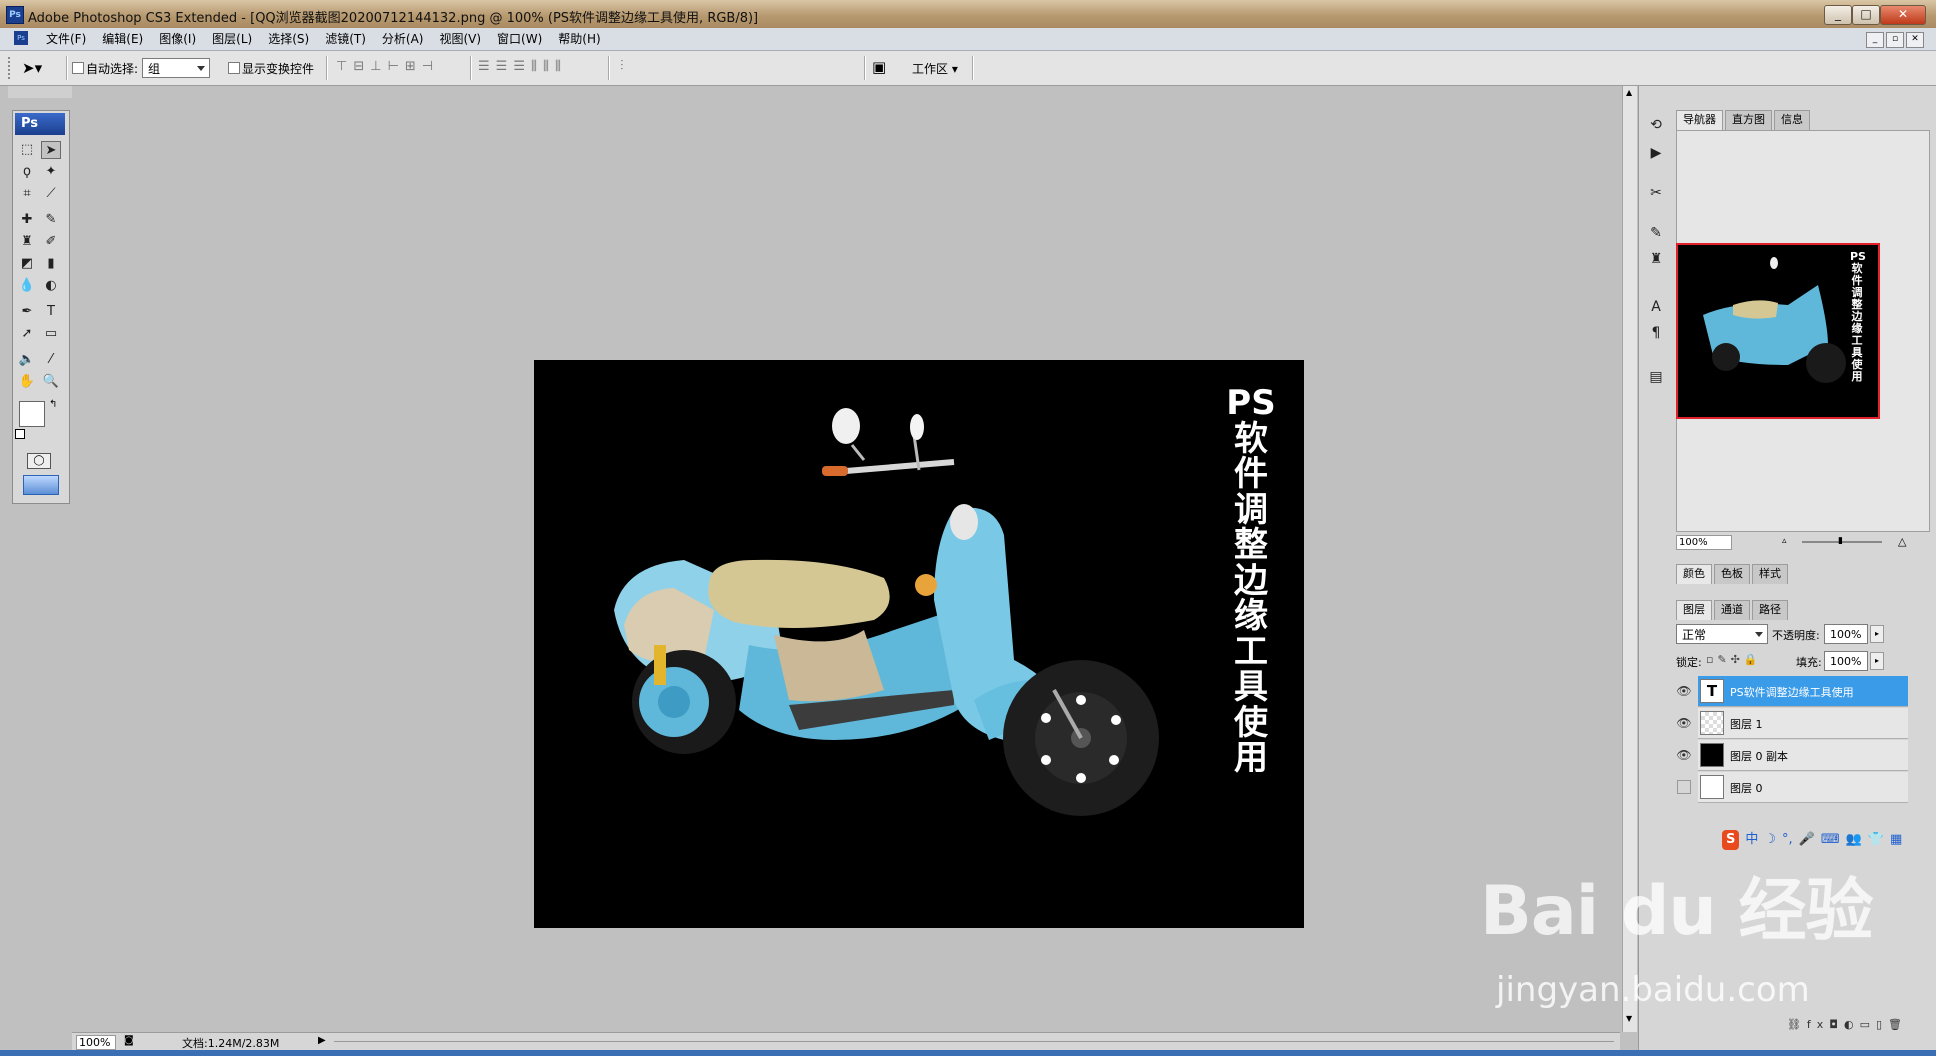 The image size is (1936, 1056). What do you see at coordinates (1875, 40) in the screenshot?
I see `doc-minimize-button: _` at bounding box center [1875, 40].